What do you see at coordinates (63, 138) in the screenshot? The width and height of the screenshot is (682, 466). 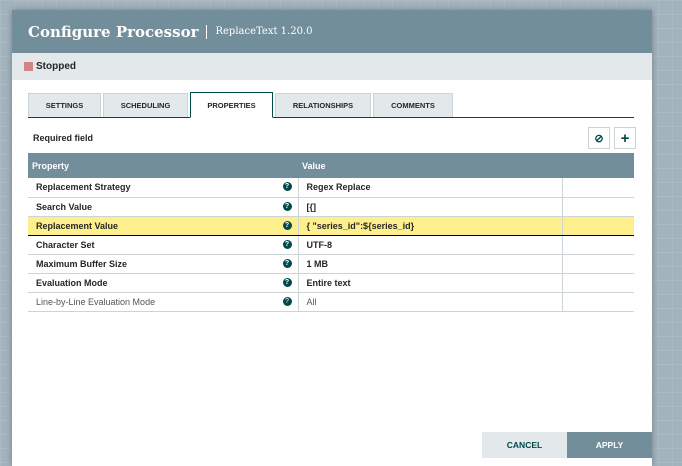 I see `required-field-label: Required field` at bounding box center [63, 138].